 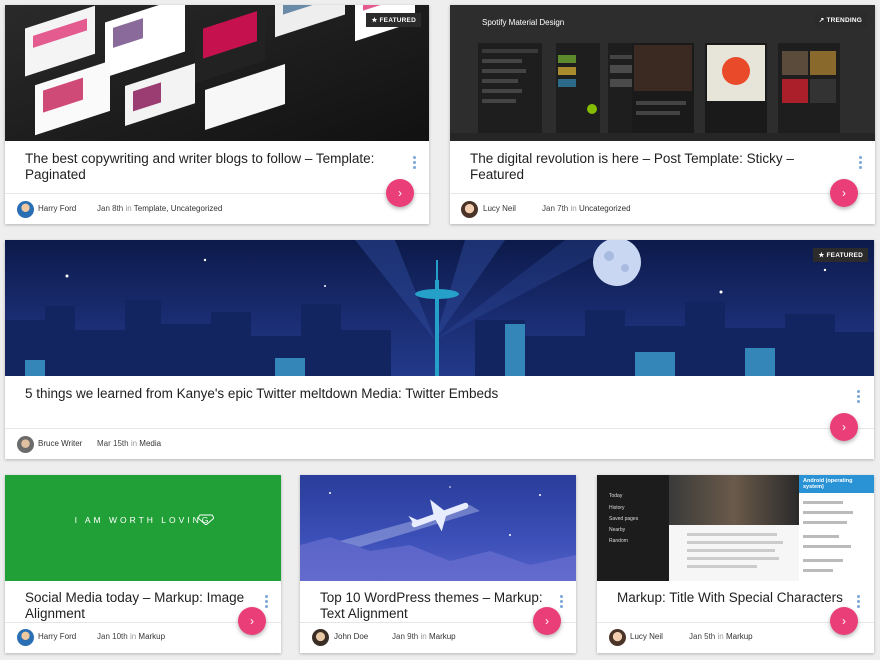 What do you see at coordinates (633, 528) in the screenshot?
I see `thumbnail-menu: Today History Saved pages Nearby Random` at bounding box center [633, 528].